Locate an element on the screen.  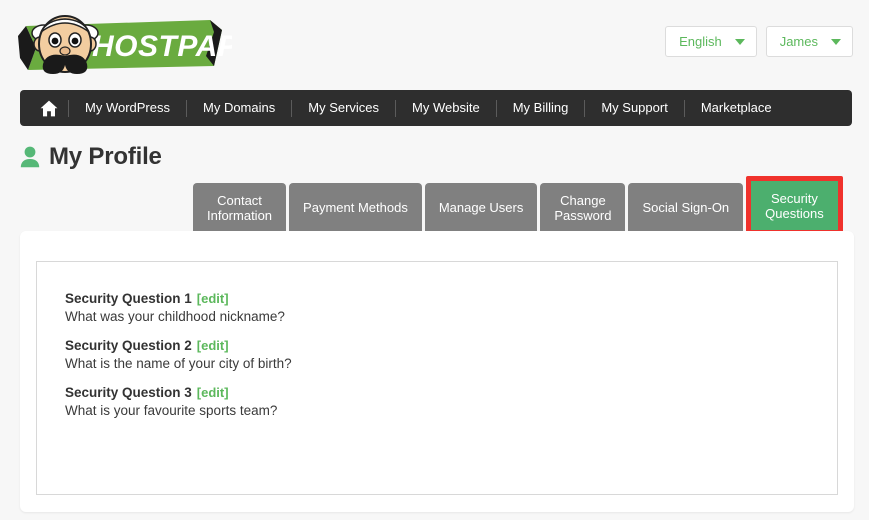
security-question-heading-row: Security Question 1 [edit] is located at coordinates (451, 298).